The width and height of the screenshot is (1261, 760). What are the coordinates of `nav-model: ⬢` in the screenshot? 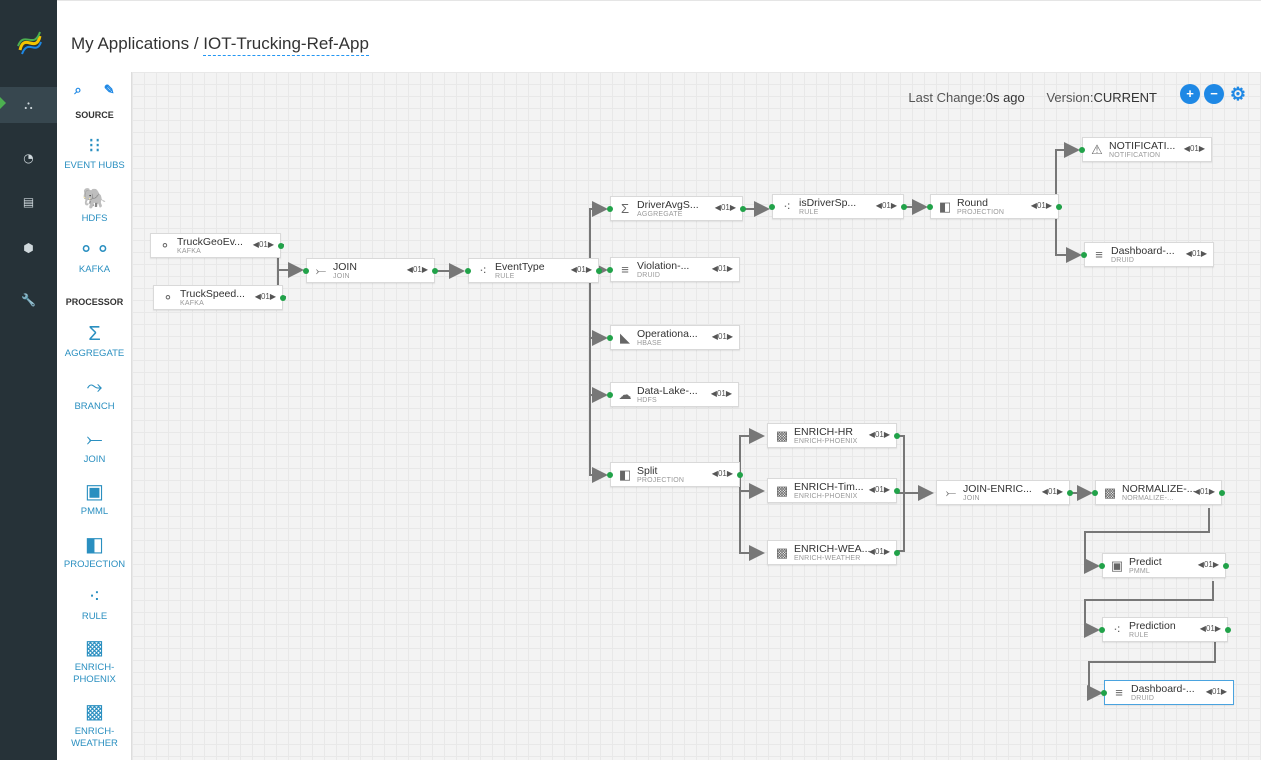 It's located at (28, 248).